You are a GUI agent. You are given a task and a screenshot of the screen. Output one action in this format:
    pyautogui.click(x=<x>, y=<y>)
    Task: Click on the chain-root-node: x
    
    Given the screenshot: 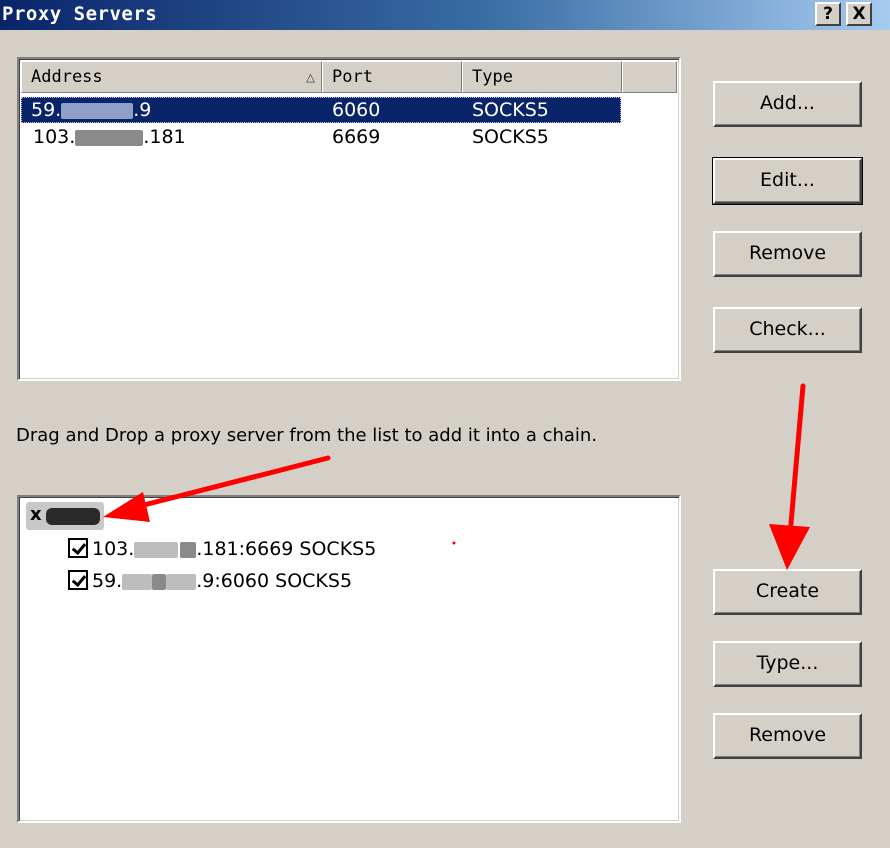 What is the action you would take?
    pyautogui.click(x=65, y=516)
    